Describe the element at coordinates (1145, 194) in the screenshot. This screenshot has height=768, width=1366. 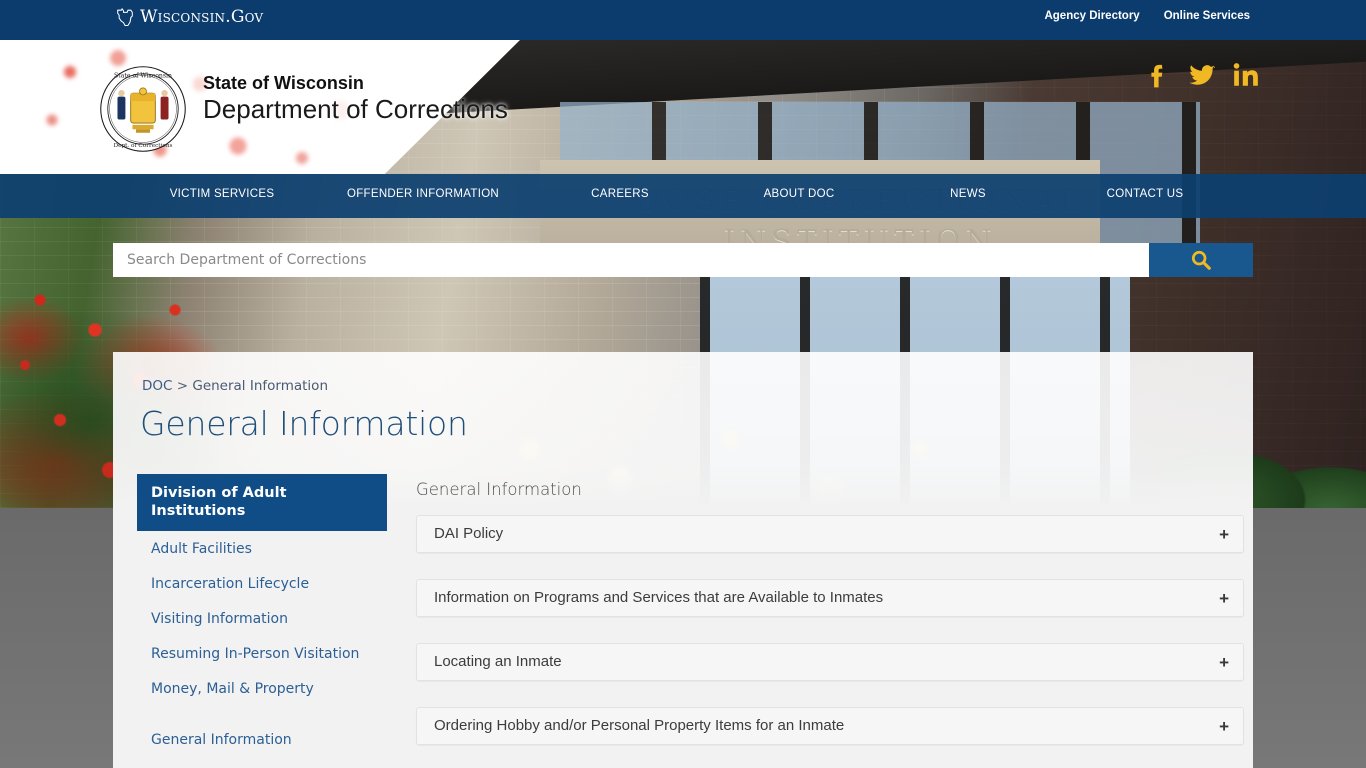
I see `nav-item-contact-us: CONTACT US` at that location.